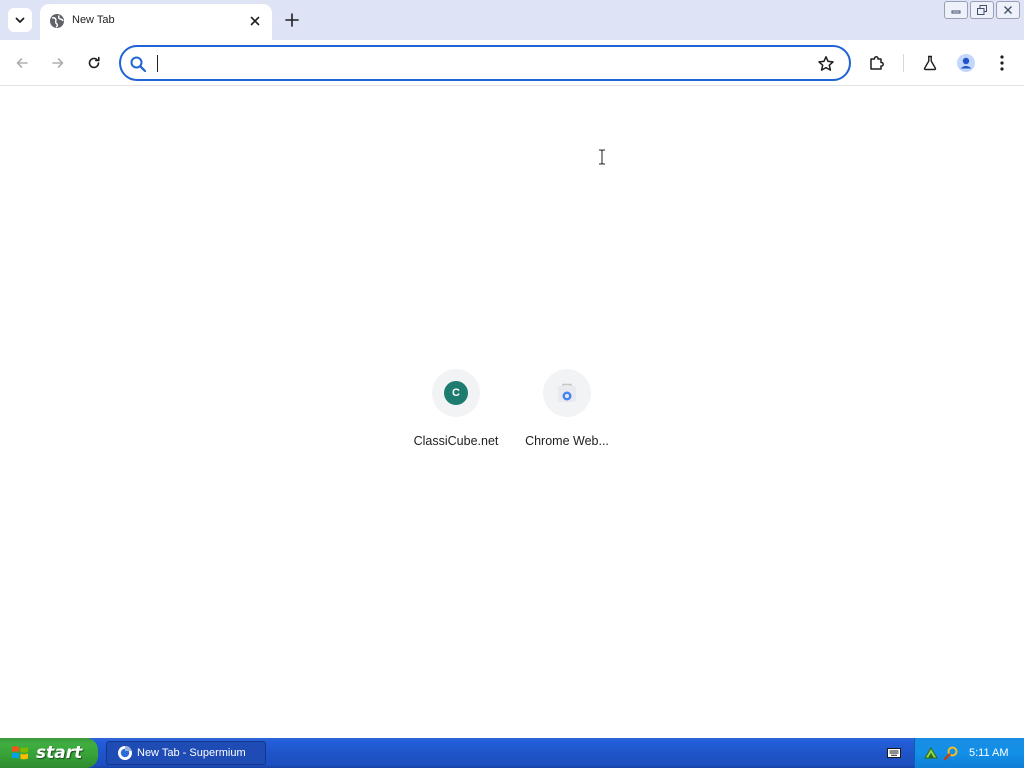 This screenshot has width=1024, height=768. I want to click on minimize-icon, so click(956, 12).